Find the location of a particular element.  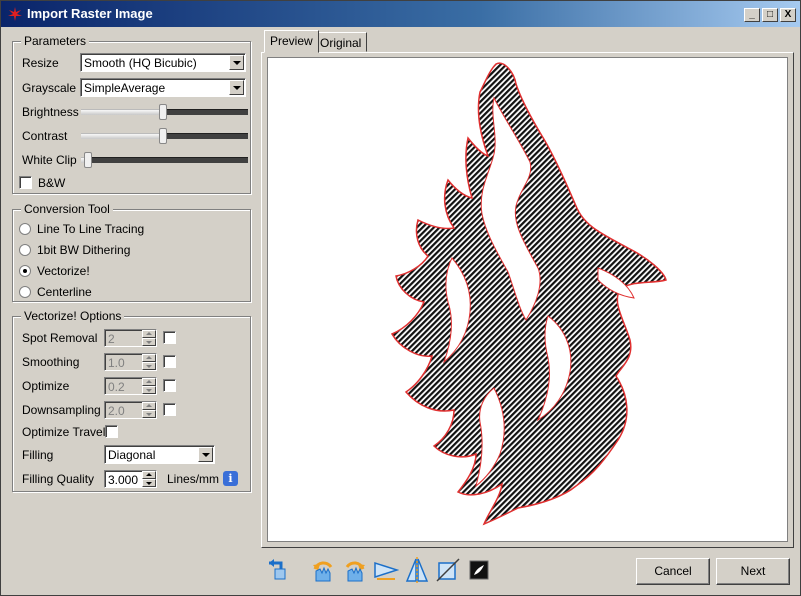

invert-icon is located at coordinates (479, 570).